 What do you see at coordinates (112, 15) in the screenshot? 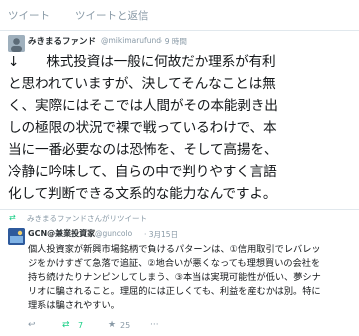
I see `tab-tweets-and-replies: ツイートと返信` at bounding box center [112, 15].